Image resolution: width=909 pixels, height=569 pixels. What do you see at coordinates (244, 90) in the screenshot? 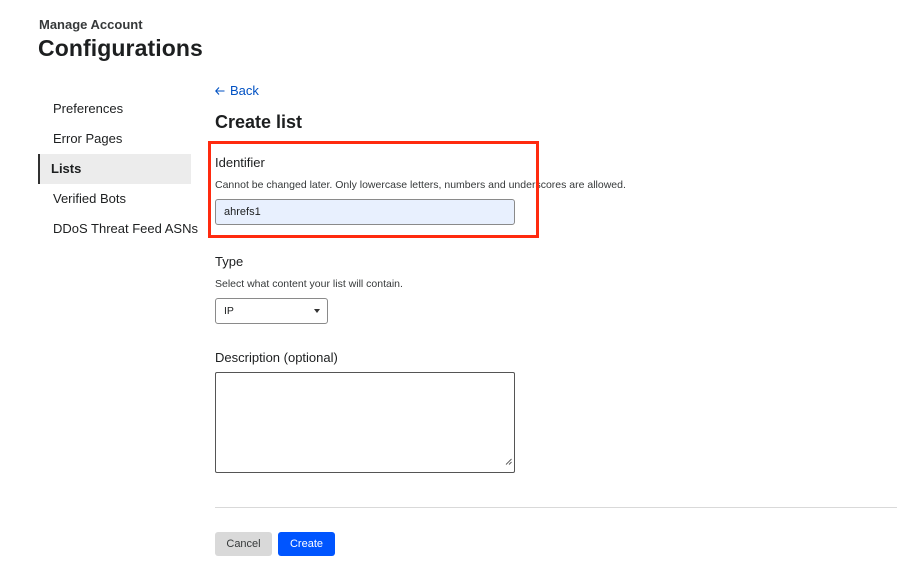
I see `back-link-label: Back` at bounding box center [244, 90].